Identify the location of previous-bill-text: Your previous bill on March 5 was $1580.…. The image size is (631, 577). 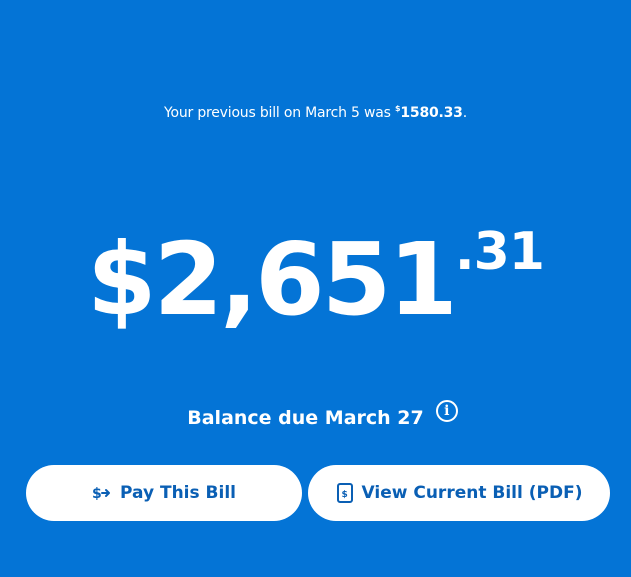
(315, 112).